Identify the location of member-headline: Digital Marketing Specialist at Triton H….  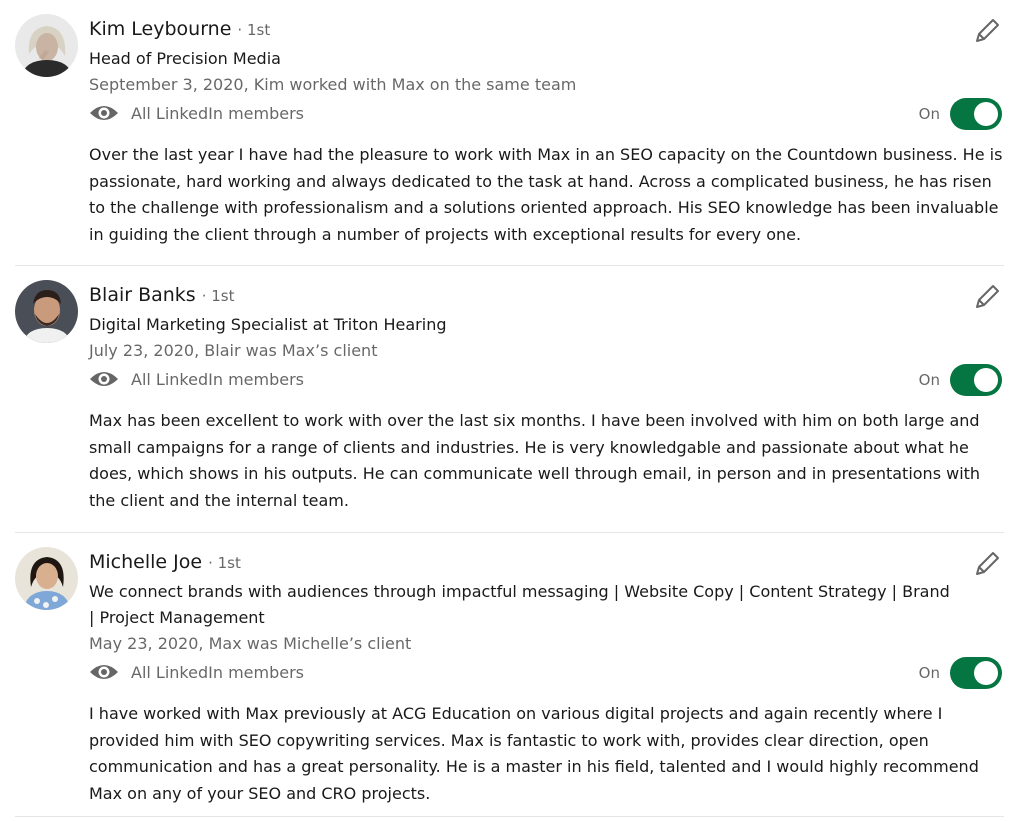
(268, 324).